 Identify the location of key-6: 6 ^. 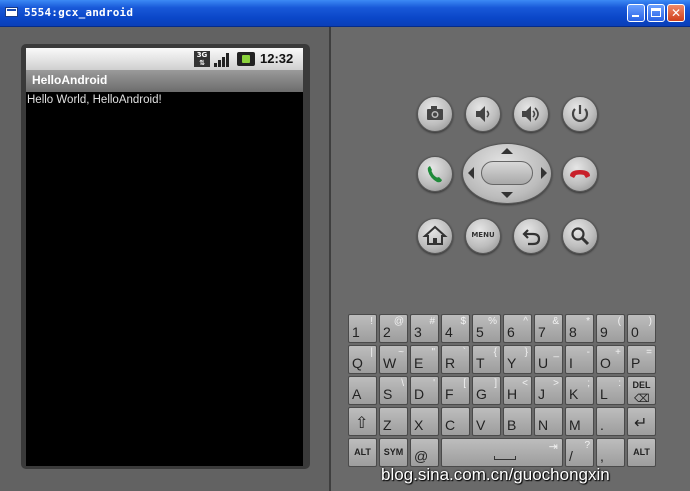
(517, 328).